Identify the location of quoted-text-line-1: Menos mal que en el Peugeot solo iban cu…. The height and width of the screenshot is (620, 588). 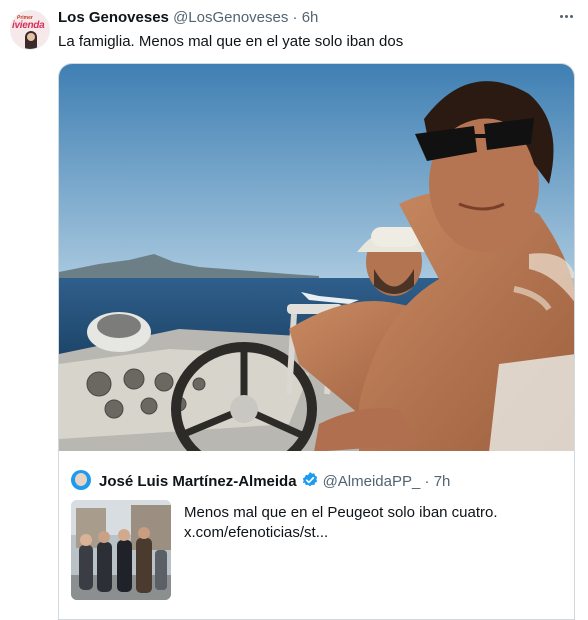
(341, 512).